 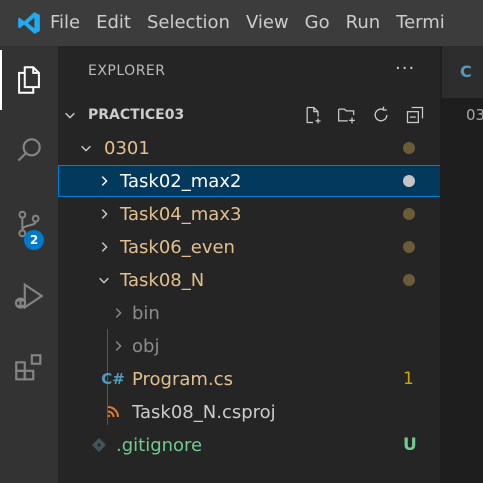 I want to click on tree-row-task08: Task08_N, so click(x=250, y=280).